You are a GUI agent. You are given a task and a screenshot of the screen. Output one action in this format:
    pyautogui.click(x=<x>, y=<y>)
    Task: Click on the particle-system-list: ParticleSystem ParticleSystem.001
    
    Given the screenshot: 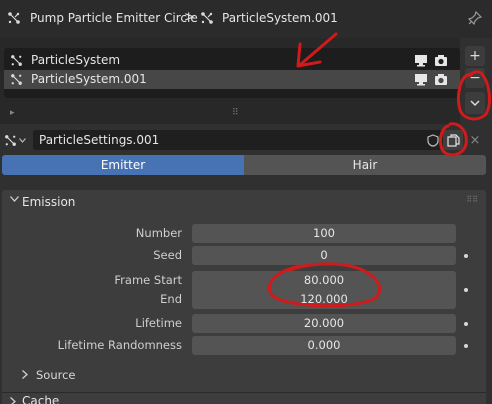 What is the action you would take?
    pyautogui.click(x=232, y=73)
    